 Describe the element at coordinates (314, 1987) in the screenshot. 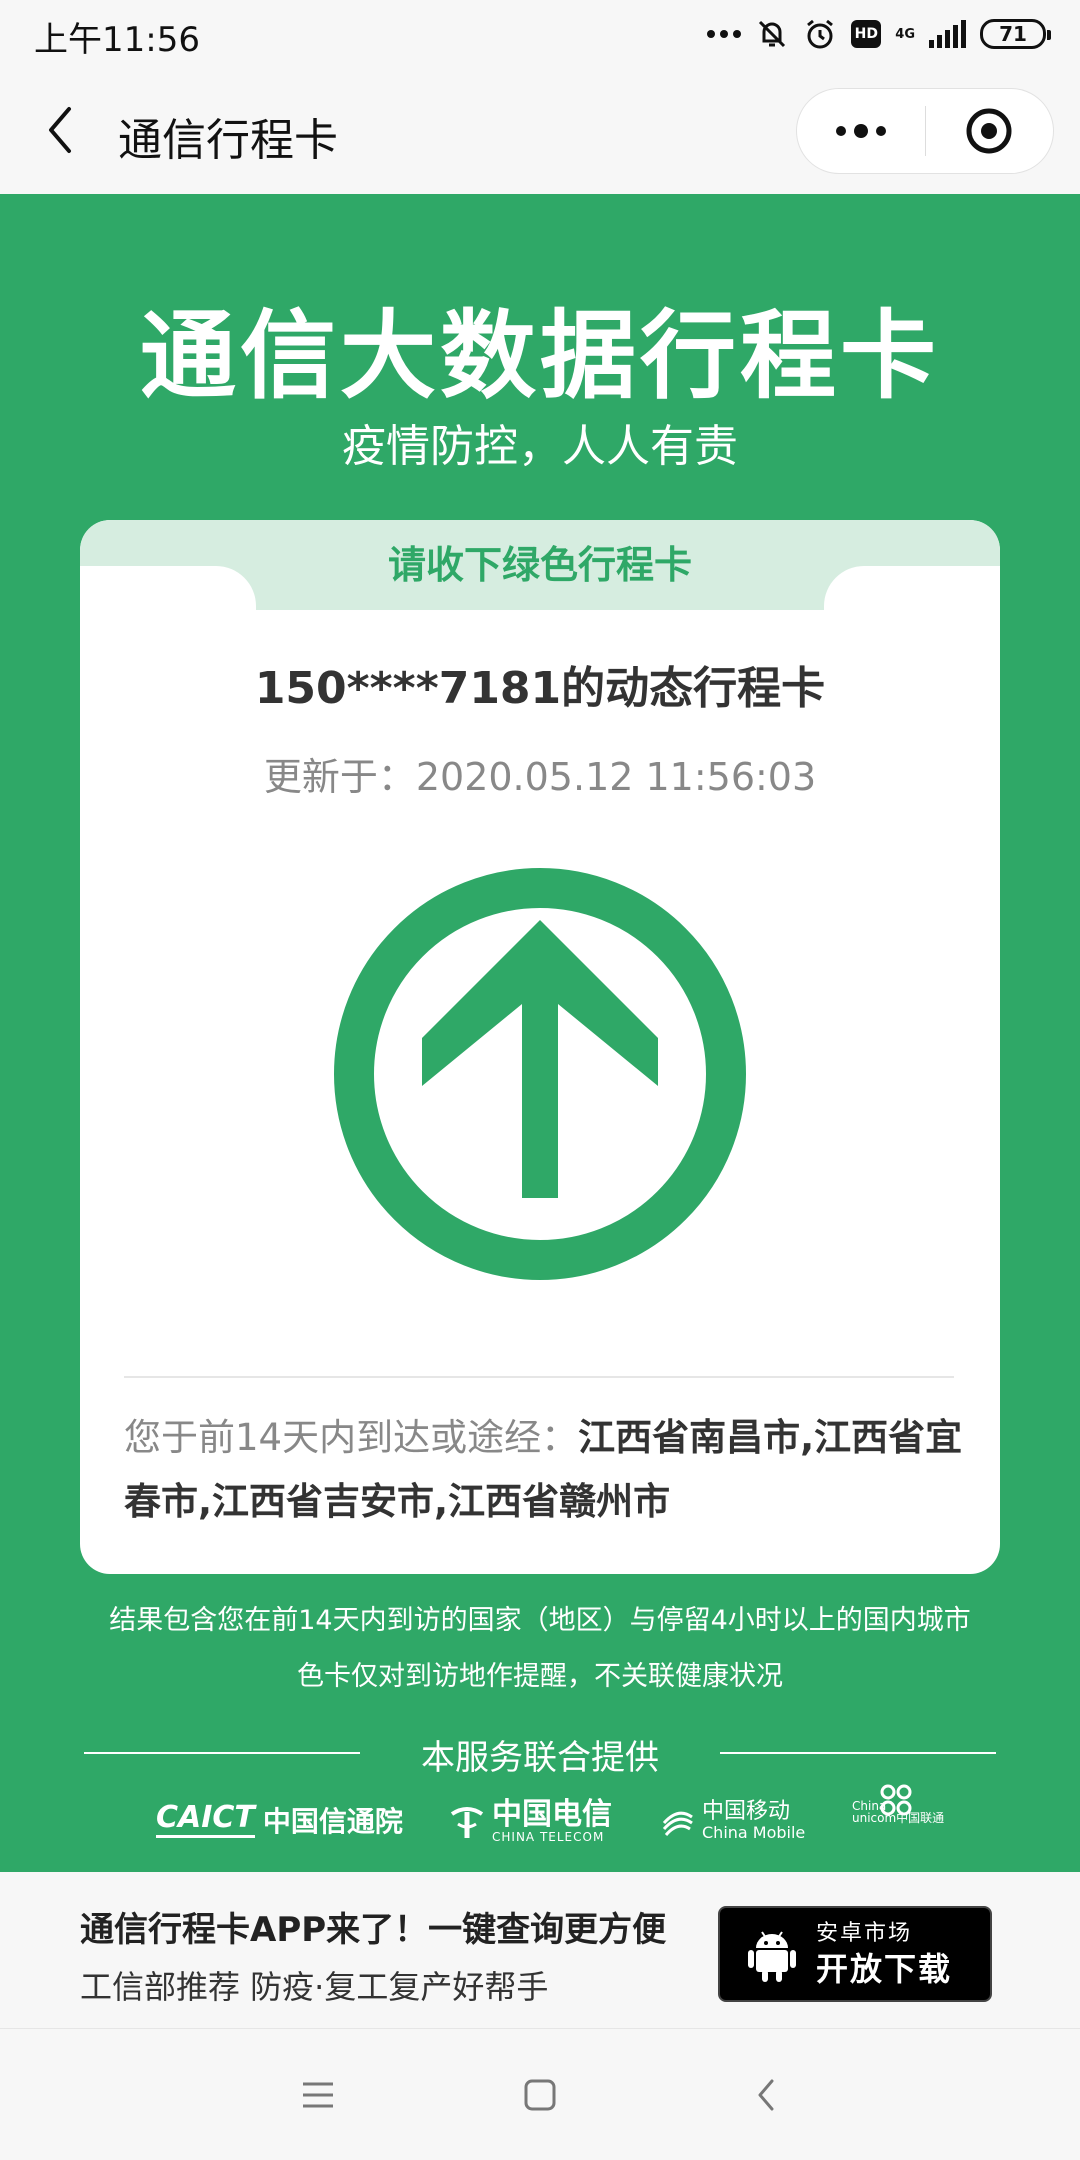

I see `promo-subtitle: 工信部推荐 防疫·复工复产好帮手` at that location.